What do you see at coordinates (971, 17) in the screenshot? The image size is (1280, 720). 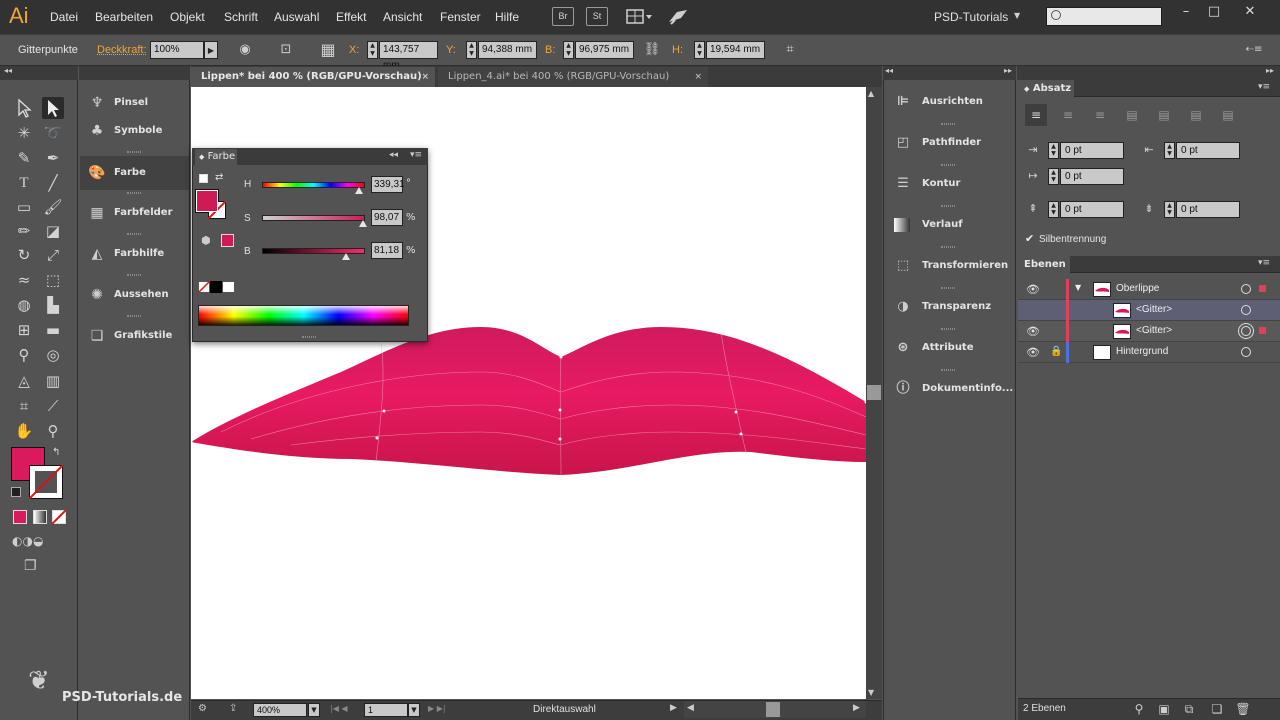 I see `workspace-switcher: PSD-Tutorials` at bounding box center [971, 17].